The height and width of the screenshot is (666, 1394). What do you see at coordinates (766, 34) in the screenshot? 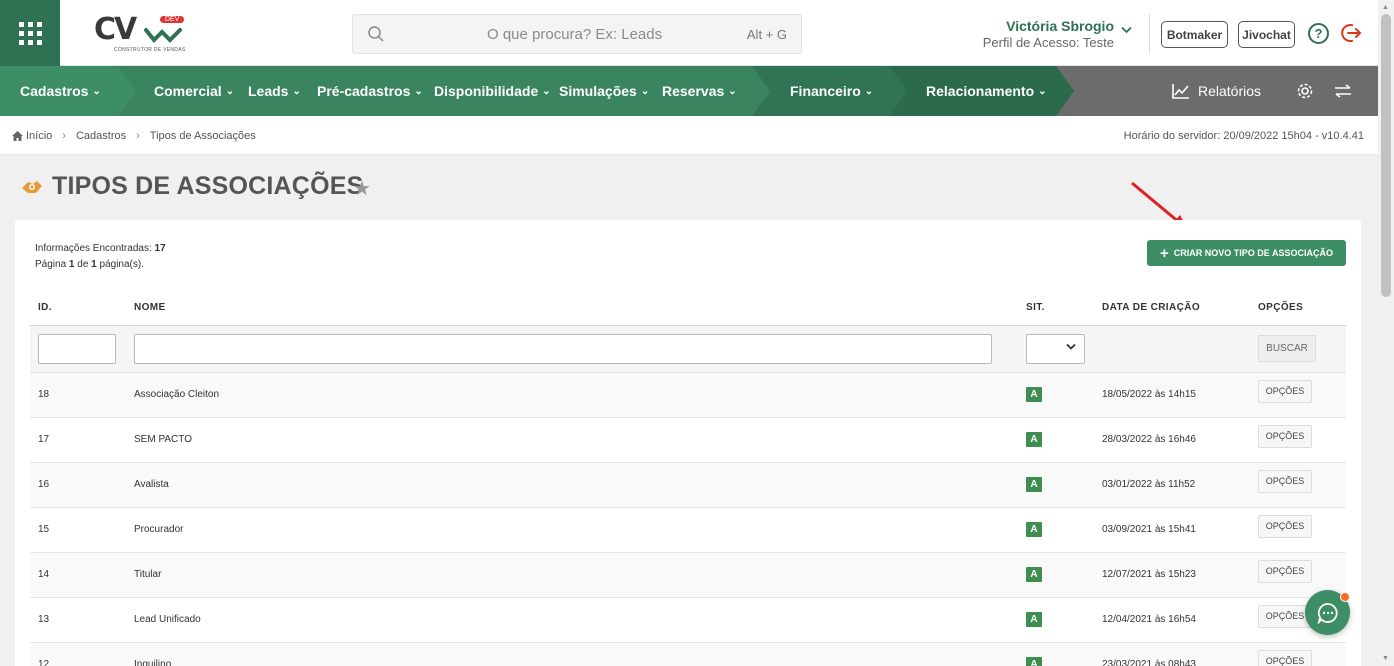
I see `search-hotkey: Alt + G` at bounding box center [766, 34].